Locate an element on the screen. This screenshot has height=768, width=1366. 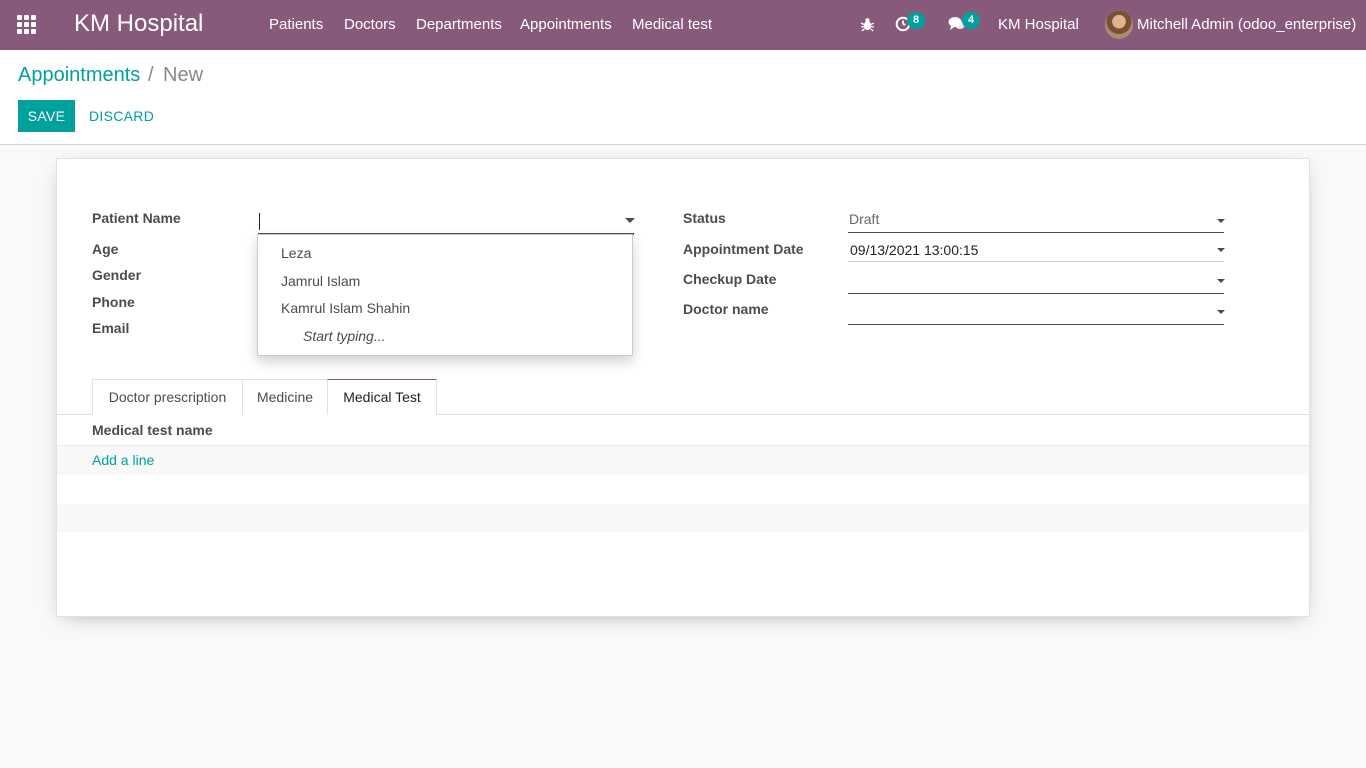
menu-appointments: Appointments is located at coordinates (566, 24).